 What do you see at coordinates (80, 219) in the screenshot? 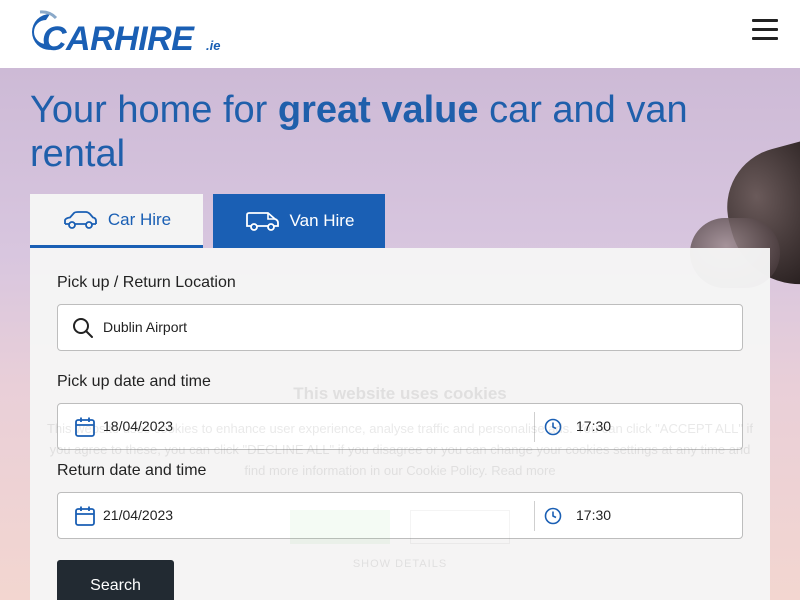
I see `car-icon` at bounding box center [80, 219].